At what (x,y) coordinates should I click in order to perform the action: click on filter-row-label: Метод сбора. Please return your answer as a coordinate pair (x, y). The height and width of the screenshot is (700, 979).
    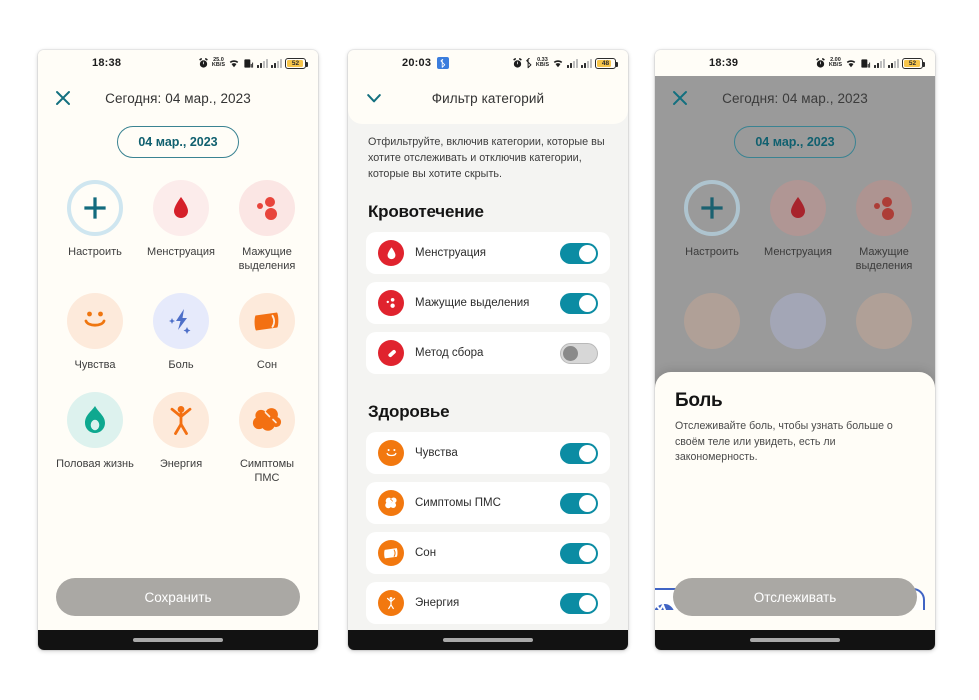
    Looking at the image, I should click on (449, 353).